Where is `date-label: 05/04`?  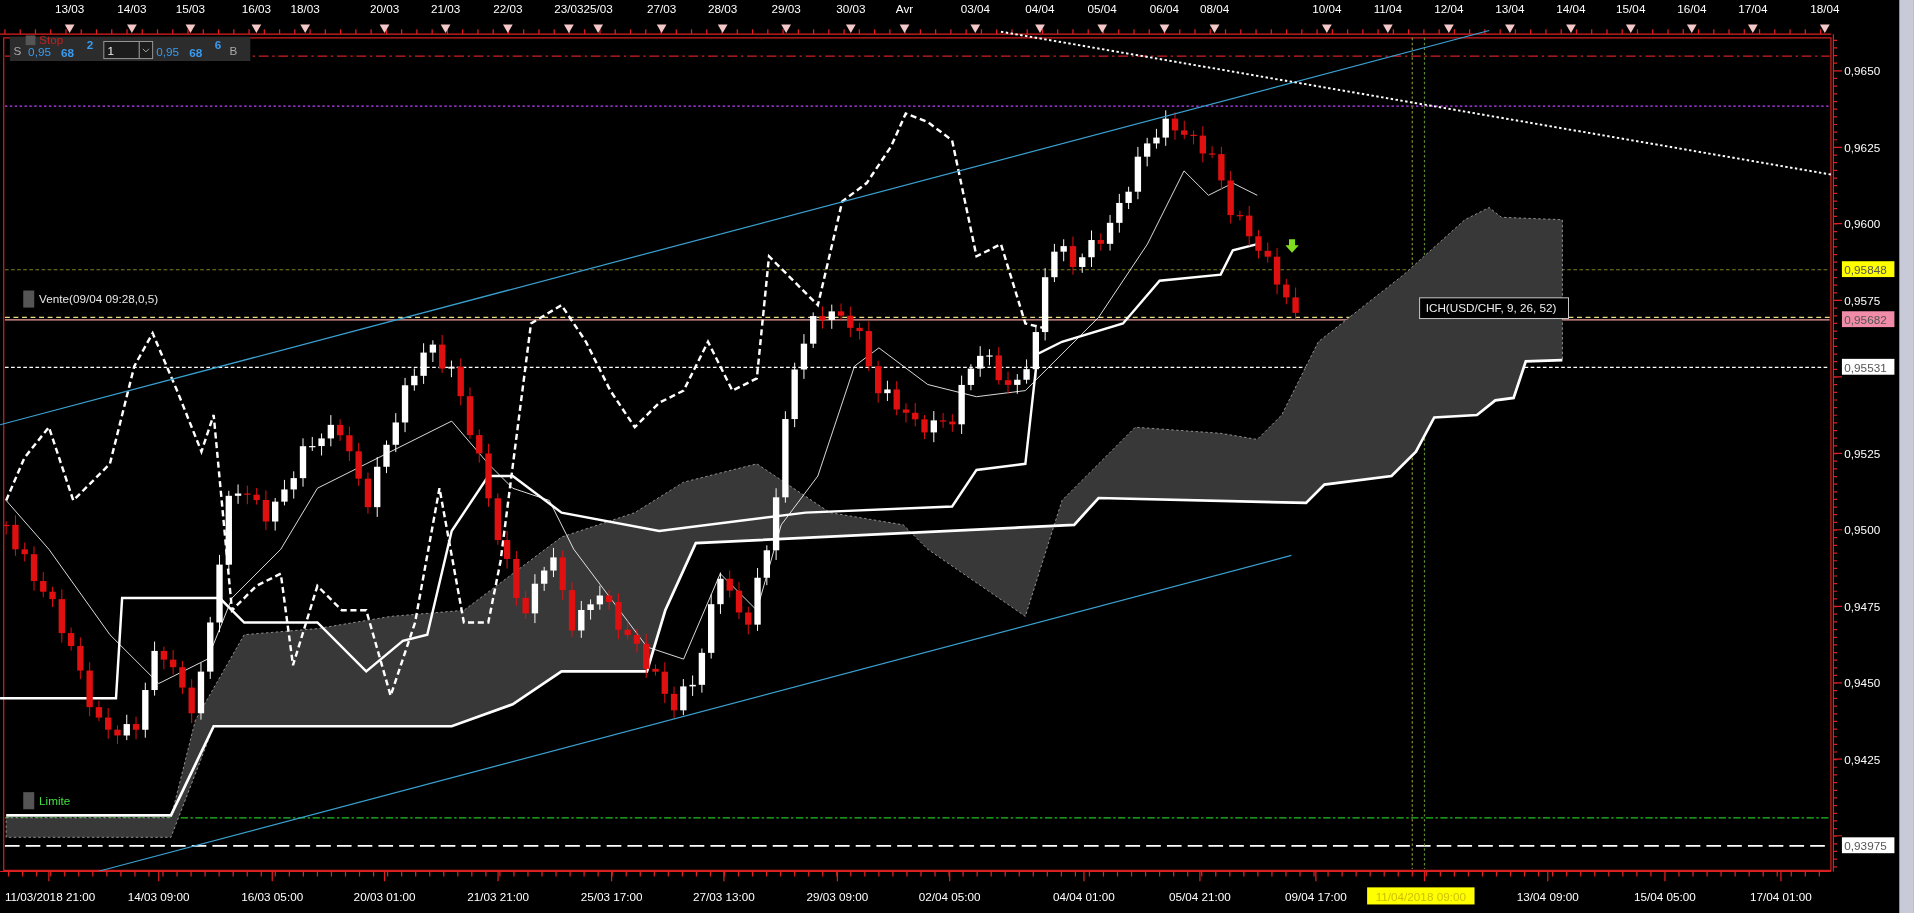 date-label: 05/04 is located at coordinates (1102, 9).